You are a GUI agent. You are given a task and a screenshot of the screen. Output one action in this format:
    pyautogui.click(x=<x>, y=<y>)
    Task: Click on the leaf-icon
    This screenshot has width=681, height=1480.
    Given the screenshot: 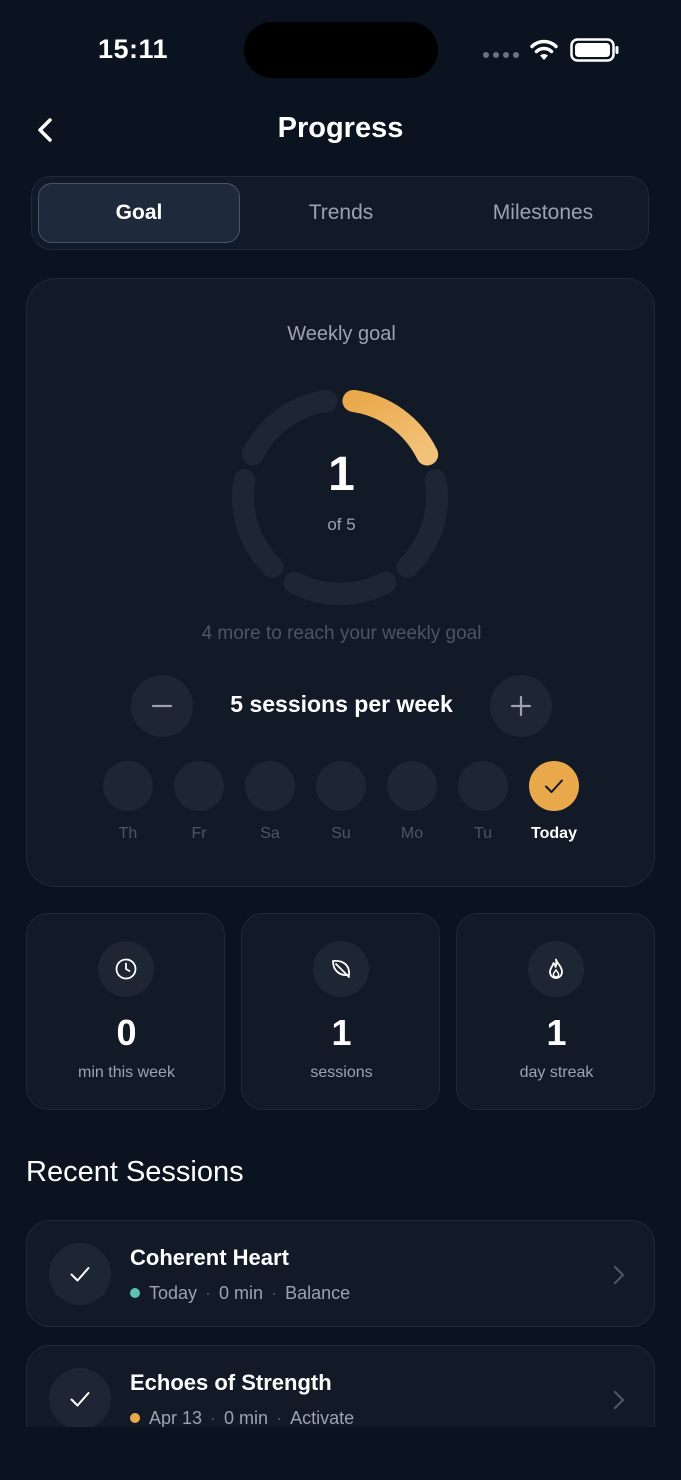 What is the action you would take?
    pyautogui.click(x=341, y=969)
    